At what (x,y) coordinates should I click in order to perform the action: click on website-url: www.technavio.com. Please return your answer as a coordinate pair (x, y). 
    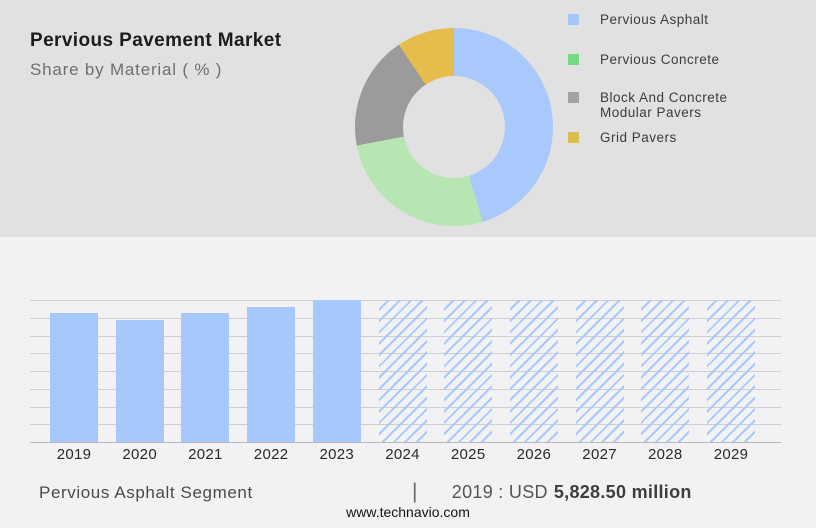
    Looking at the image, I should click on (408, 512).